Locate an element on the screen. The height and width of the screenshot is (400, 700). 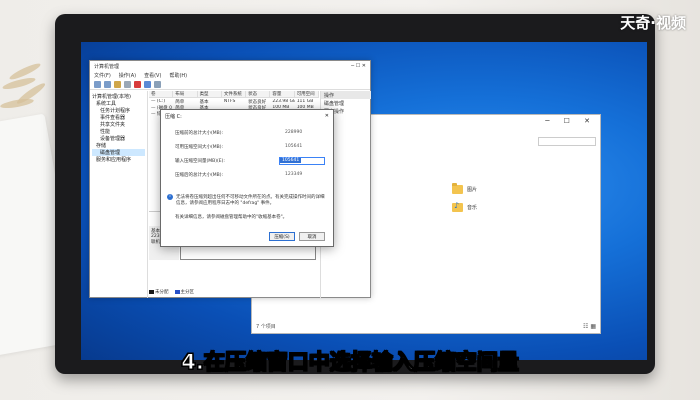
tree-item-disk-management: 磁盘管理 is located at coordinates (118, 152).